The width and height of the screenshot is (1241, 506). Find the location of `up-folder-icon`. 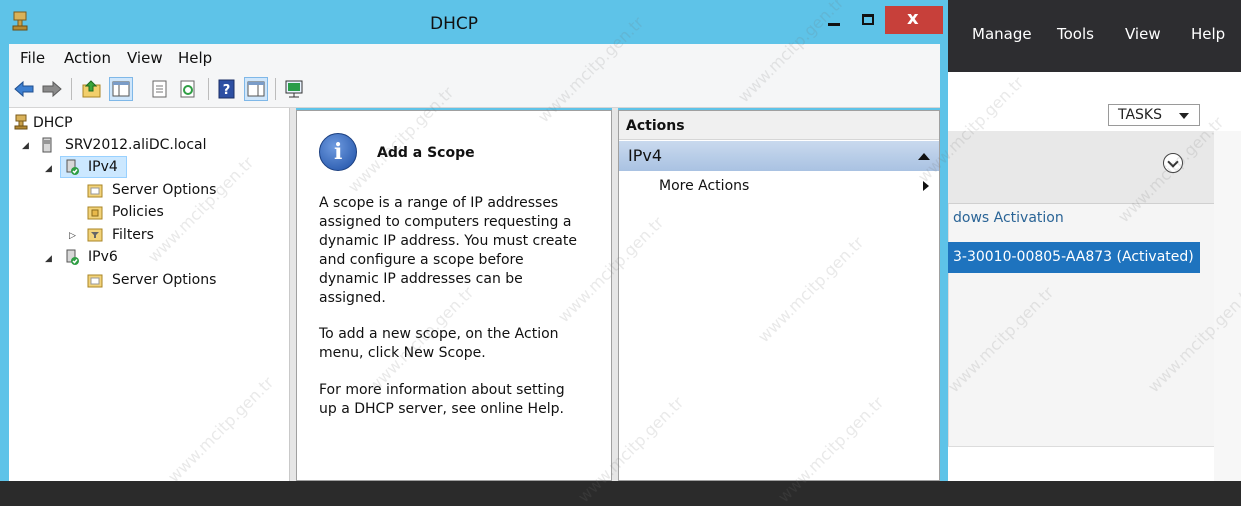

up-folder-icon is located at coordinates (92, 89).